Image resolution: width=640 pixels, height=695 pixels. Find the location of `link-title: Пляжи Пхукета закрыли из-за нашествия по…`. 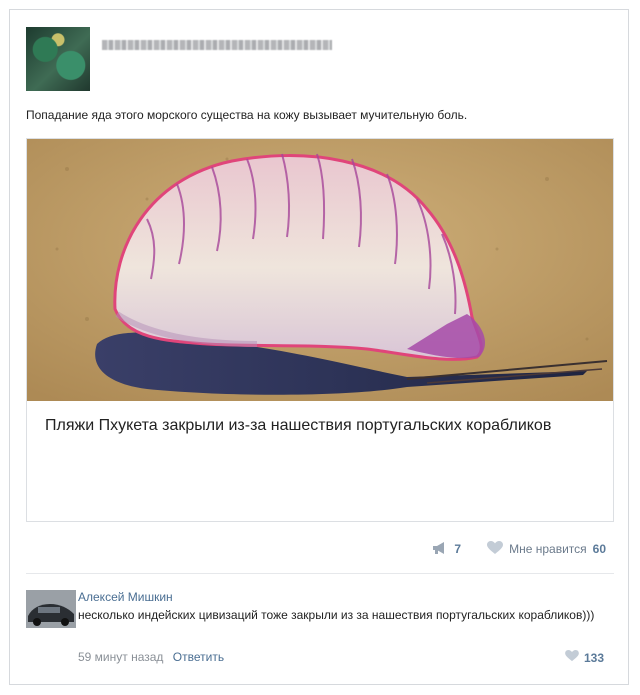

link-title: Пляжи Пхукета закрыли из-за нашествия по… is located at coordinates (305, 426).